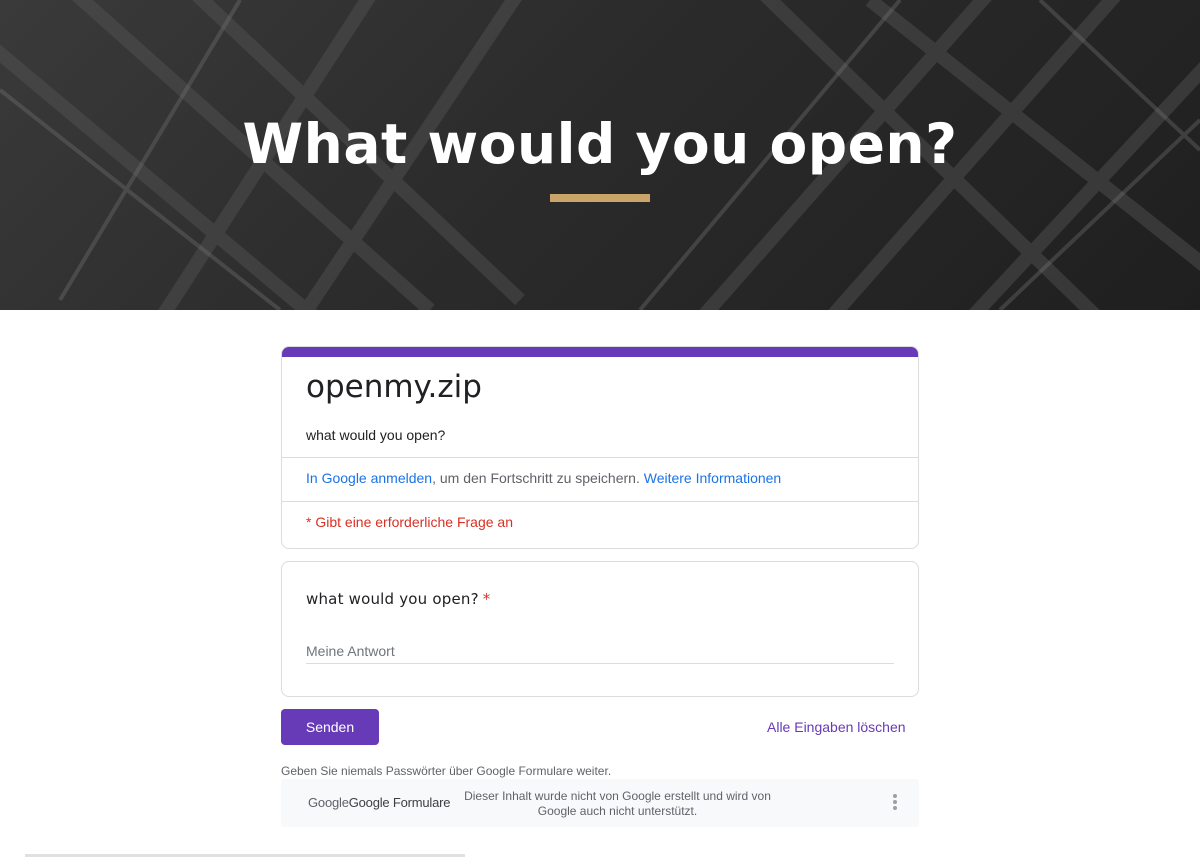  Describe the element at coordinates (394, 387) in the screenshot. I see `form-title: openmy.zip` at that location.